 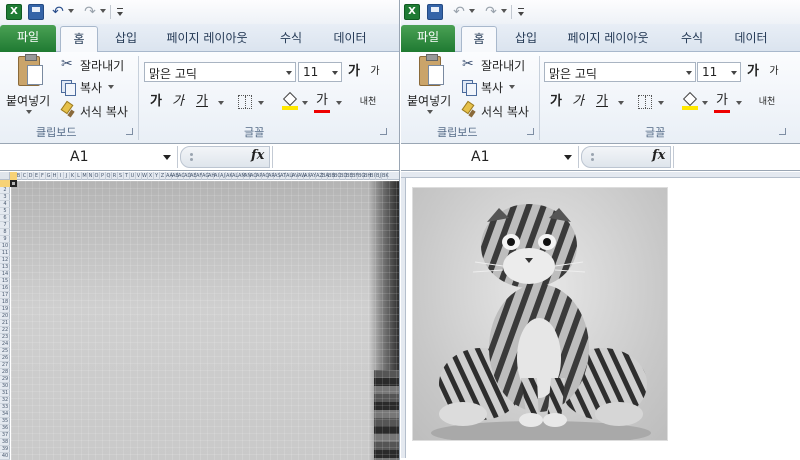 I want to click on row-header: 11, so click(x=5, y=253).